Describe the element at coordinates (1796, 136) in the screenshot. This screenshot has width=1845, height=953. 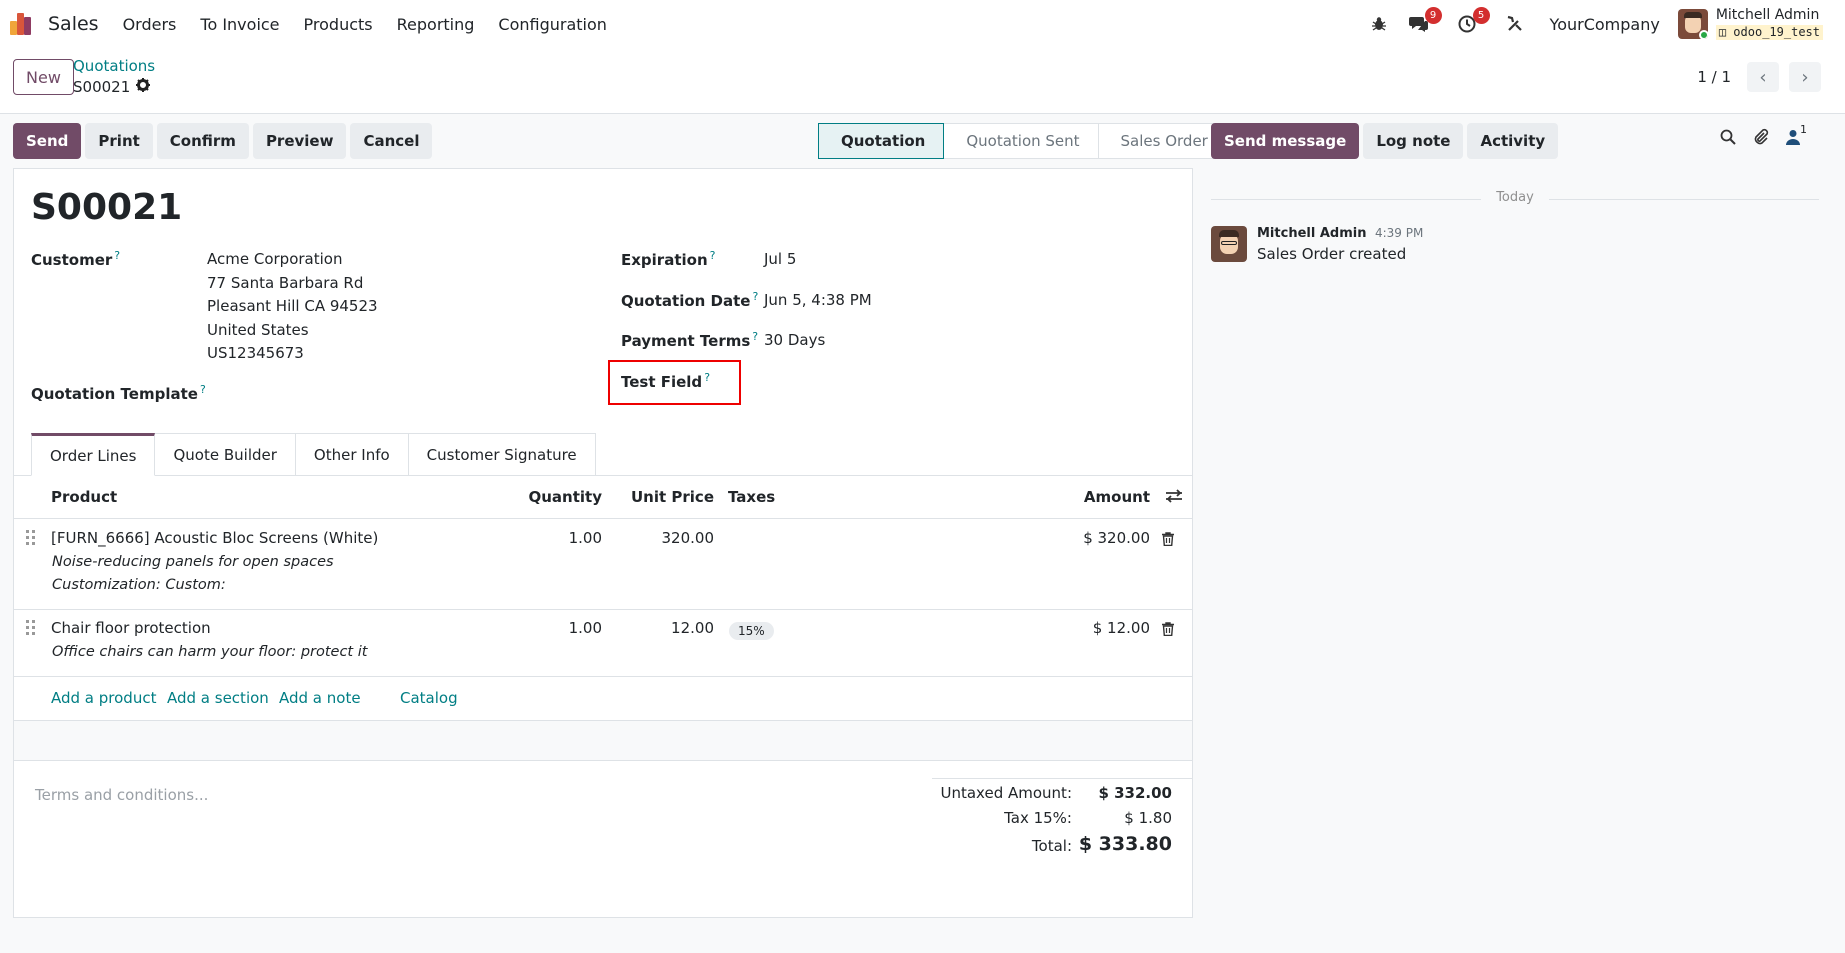
I see `followers-button: 1` at that location.